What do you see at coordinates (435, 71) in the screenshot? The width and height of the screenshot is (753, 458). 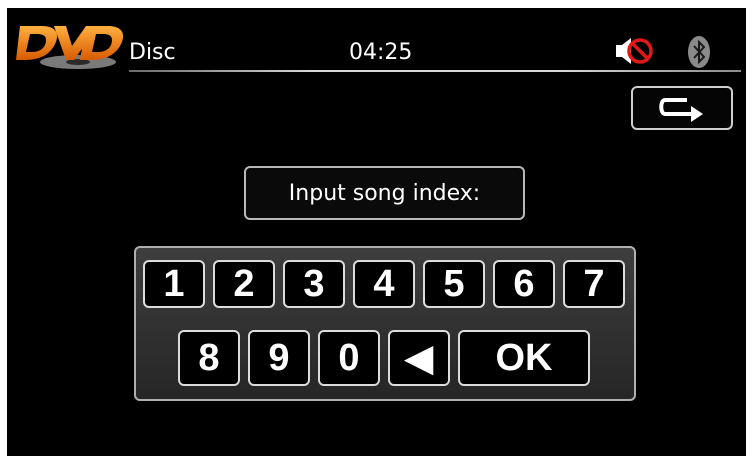 I see `header-divider` at bounding box center [435, 71].